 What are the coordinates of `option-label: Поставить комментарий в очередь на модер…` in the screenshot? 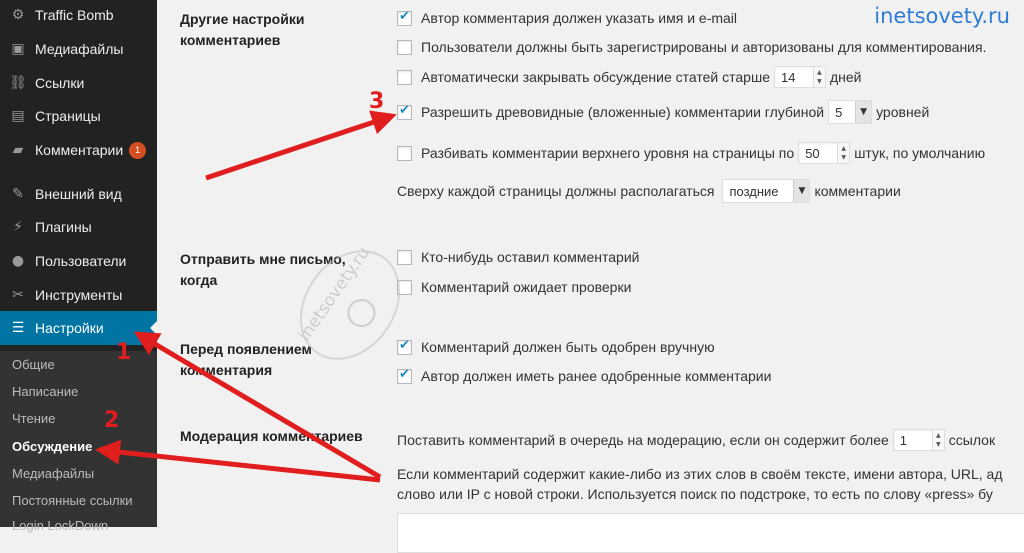 It's located at (643, 440).